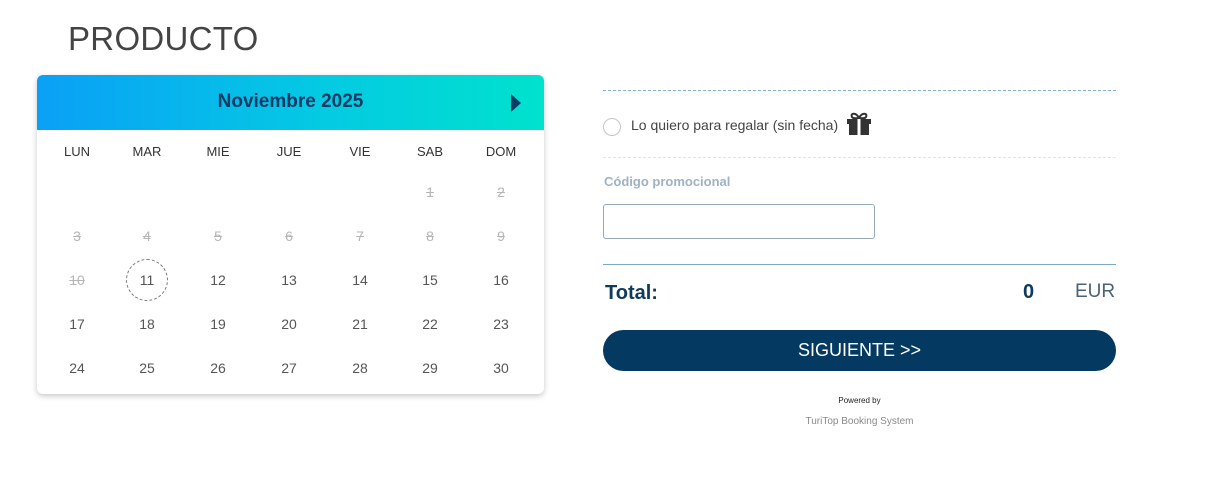  Describe the element at coordinates (430, 324) in the screenshot. I see `calendar-day: 22` at that location.